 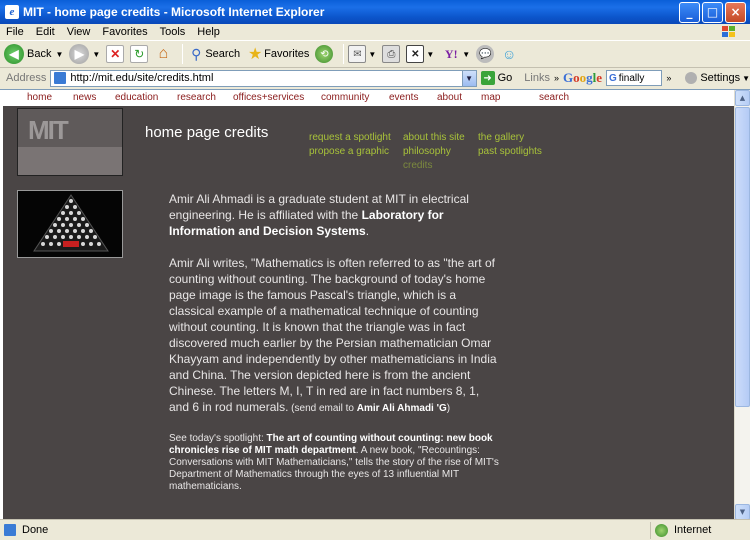 I want to click on link-credits: credits, so click(x=434, y=166).